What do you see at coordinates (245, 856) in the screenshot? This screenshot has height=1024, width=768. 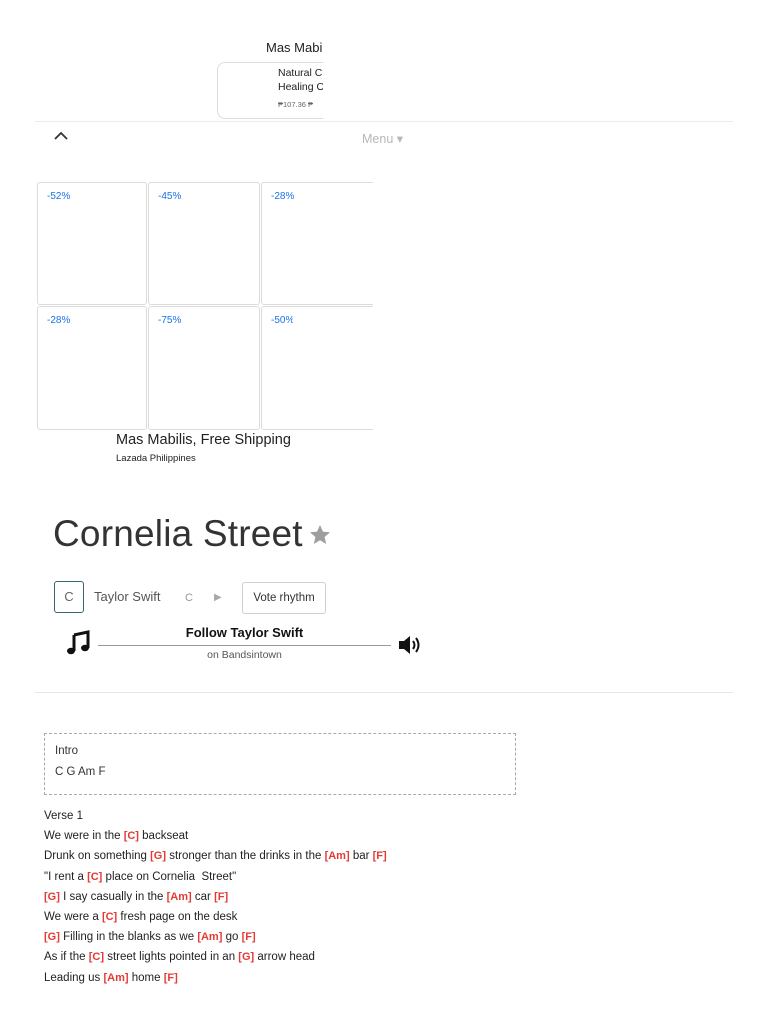 I see `lyric-text: stronger than the drinks in the` at bounding box center [245, 856].